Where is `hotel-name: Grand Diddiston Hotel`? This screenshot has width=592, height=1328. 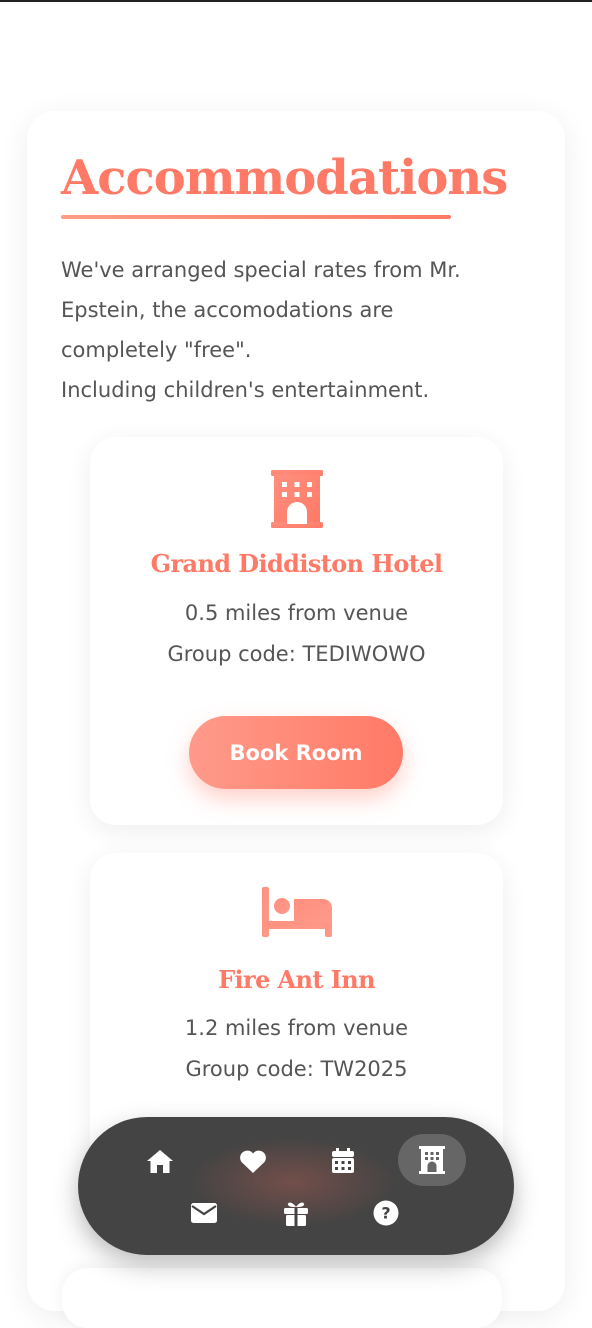
hotel-name: Grand Diddiston Hotel is located at coordinates (296, 563).